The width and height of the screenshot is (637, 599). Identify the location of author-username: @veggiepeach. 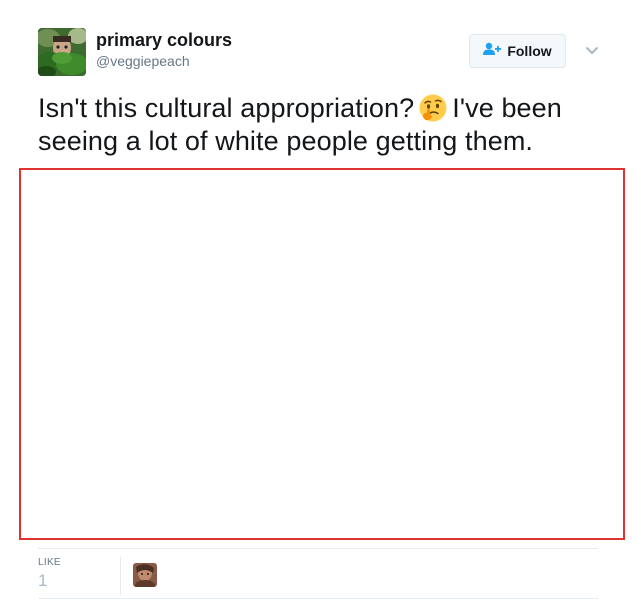
(143, 61).